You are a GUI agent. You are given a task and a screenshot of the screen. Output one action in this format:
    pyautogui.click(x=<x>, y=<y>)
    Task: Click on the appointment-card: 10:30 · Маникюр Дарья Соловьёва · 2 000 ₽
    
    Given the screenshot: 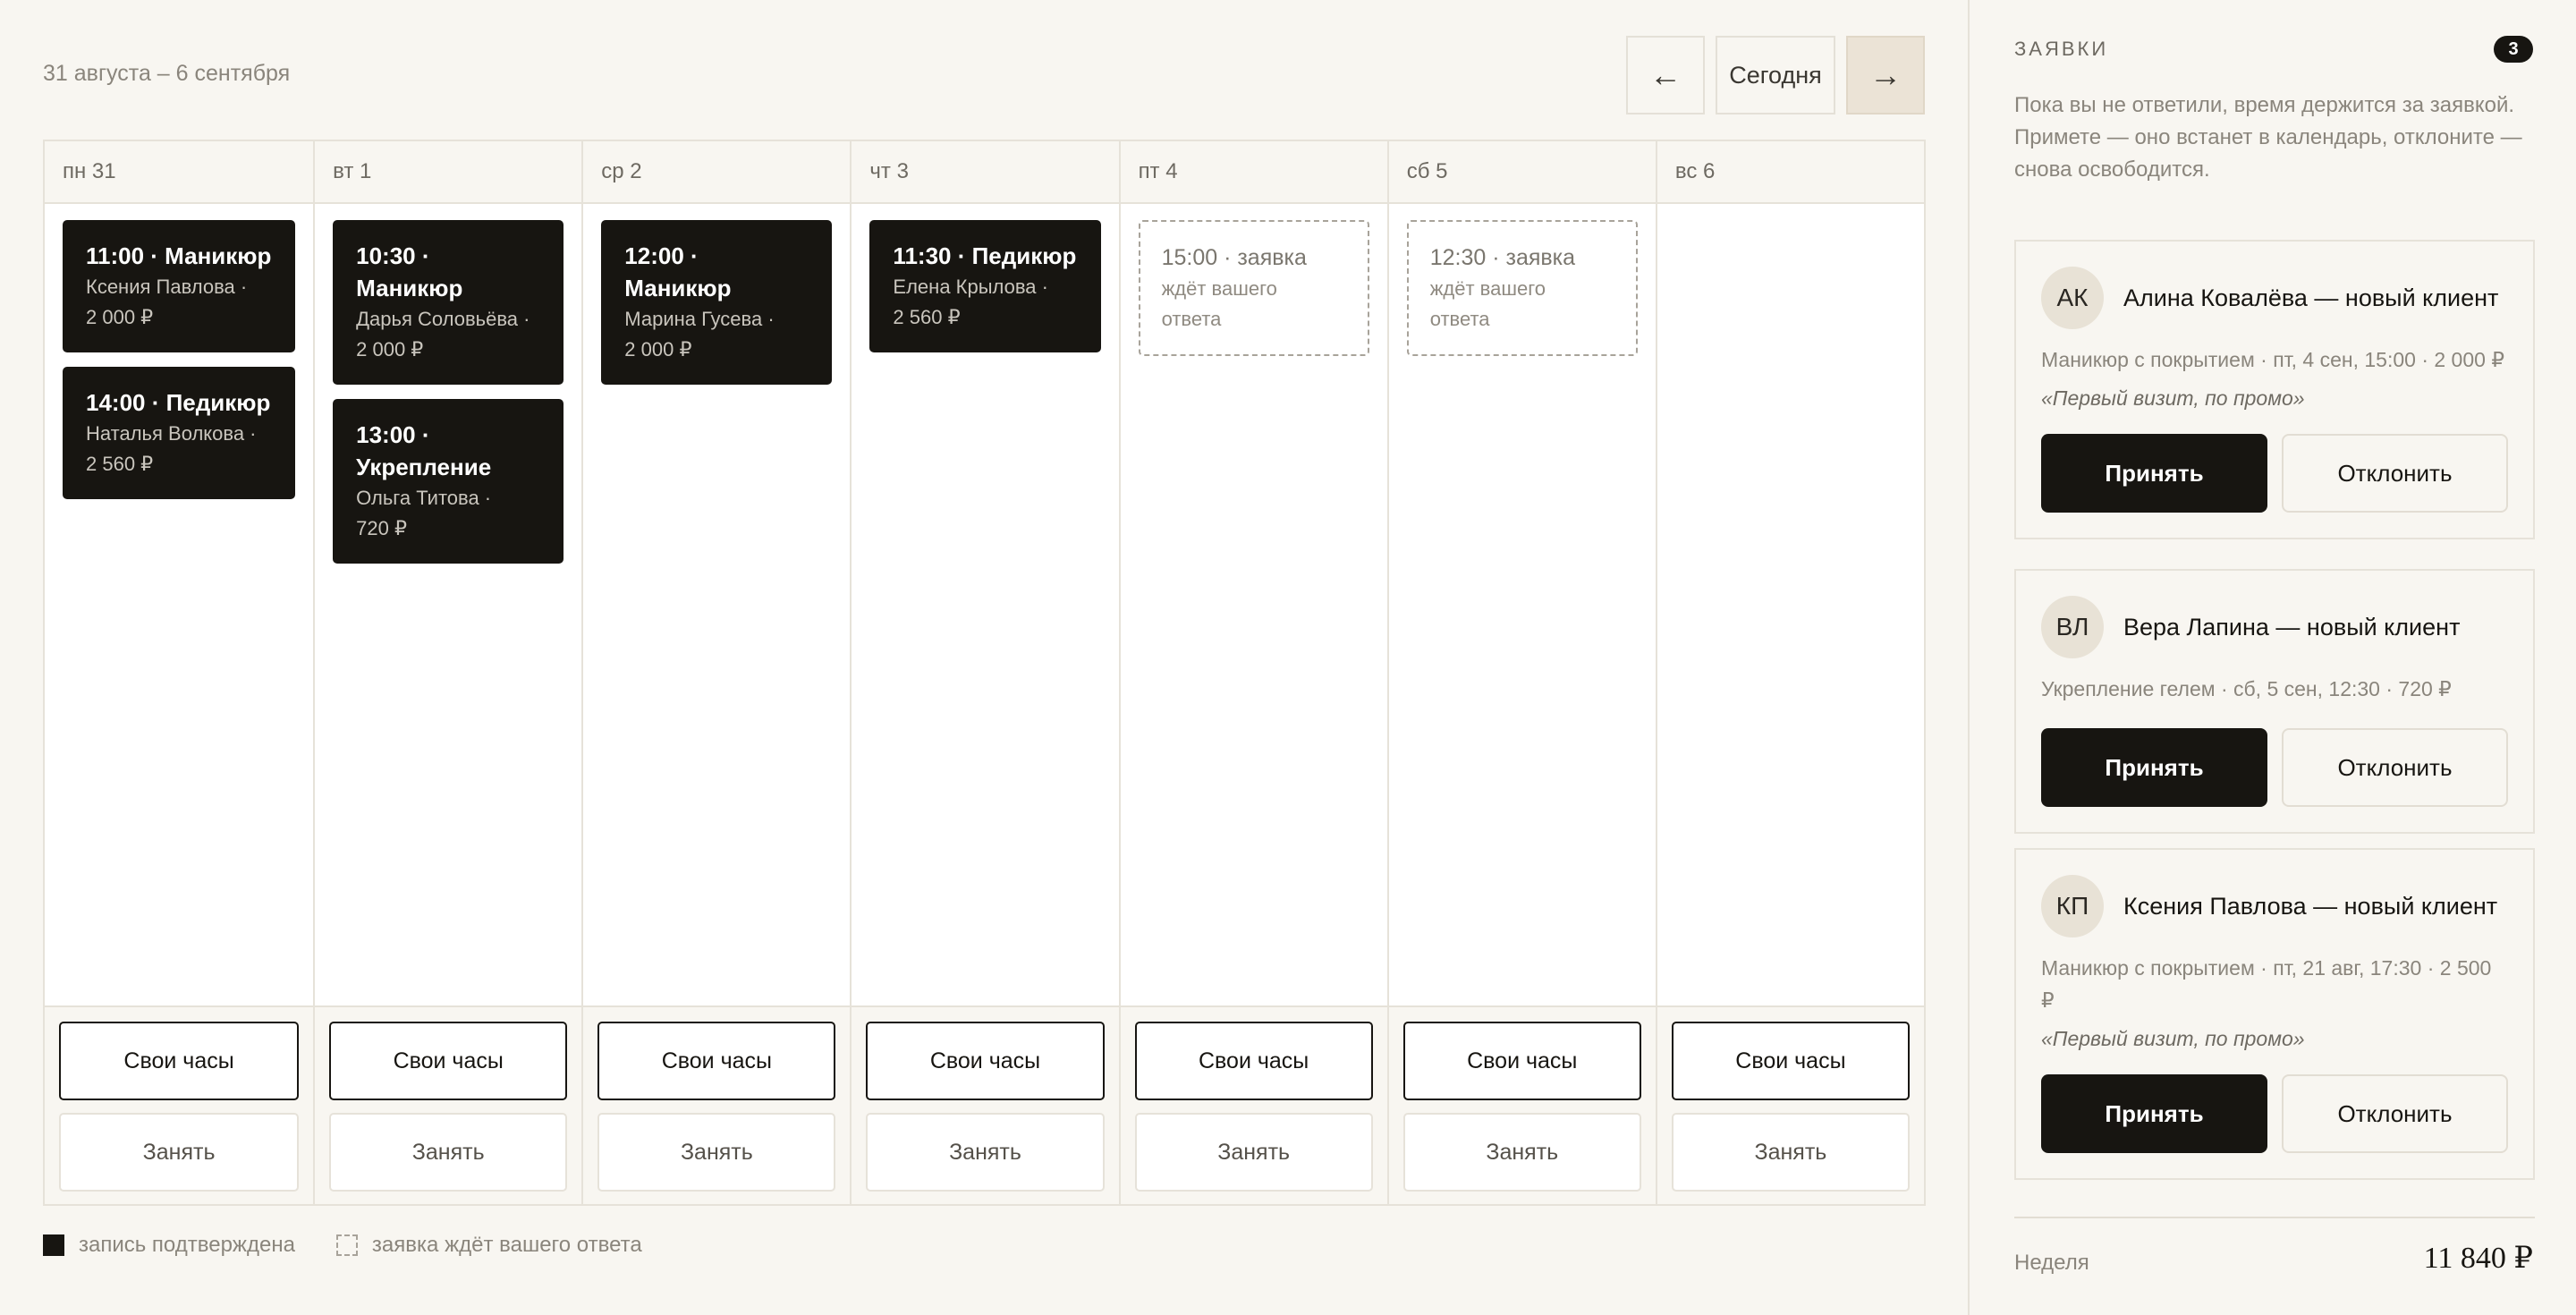 What is the action you would take?
    pyautogui.click(x=448, y=302)
    